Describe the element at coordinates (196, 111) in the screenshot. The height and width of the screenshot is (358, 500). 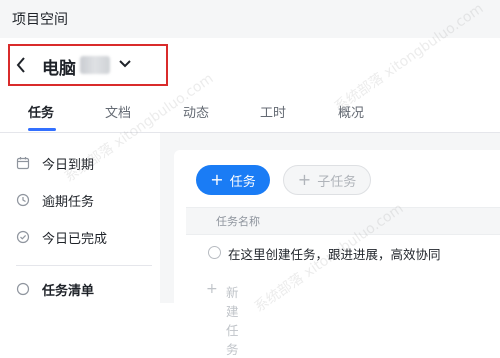
I see `tab-activity: 动态` at that location.